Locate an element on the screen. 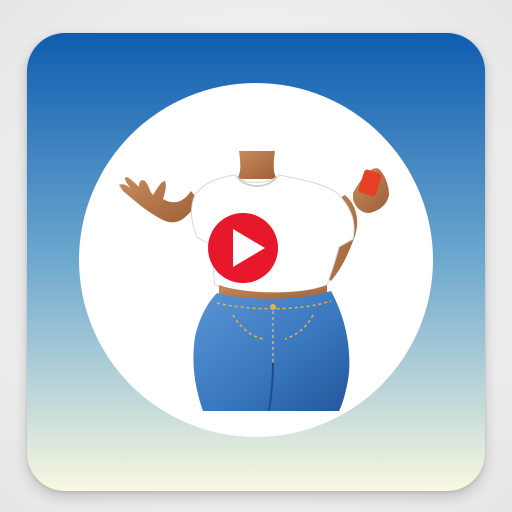 The width and height of the screenshot is (512, 512). play-button is located at coordinates (243, 248).